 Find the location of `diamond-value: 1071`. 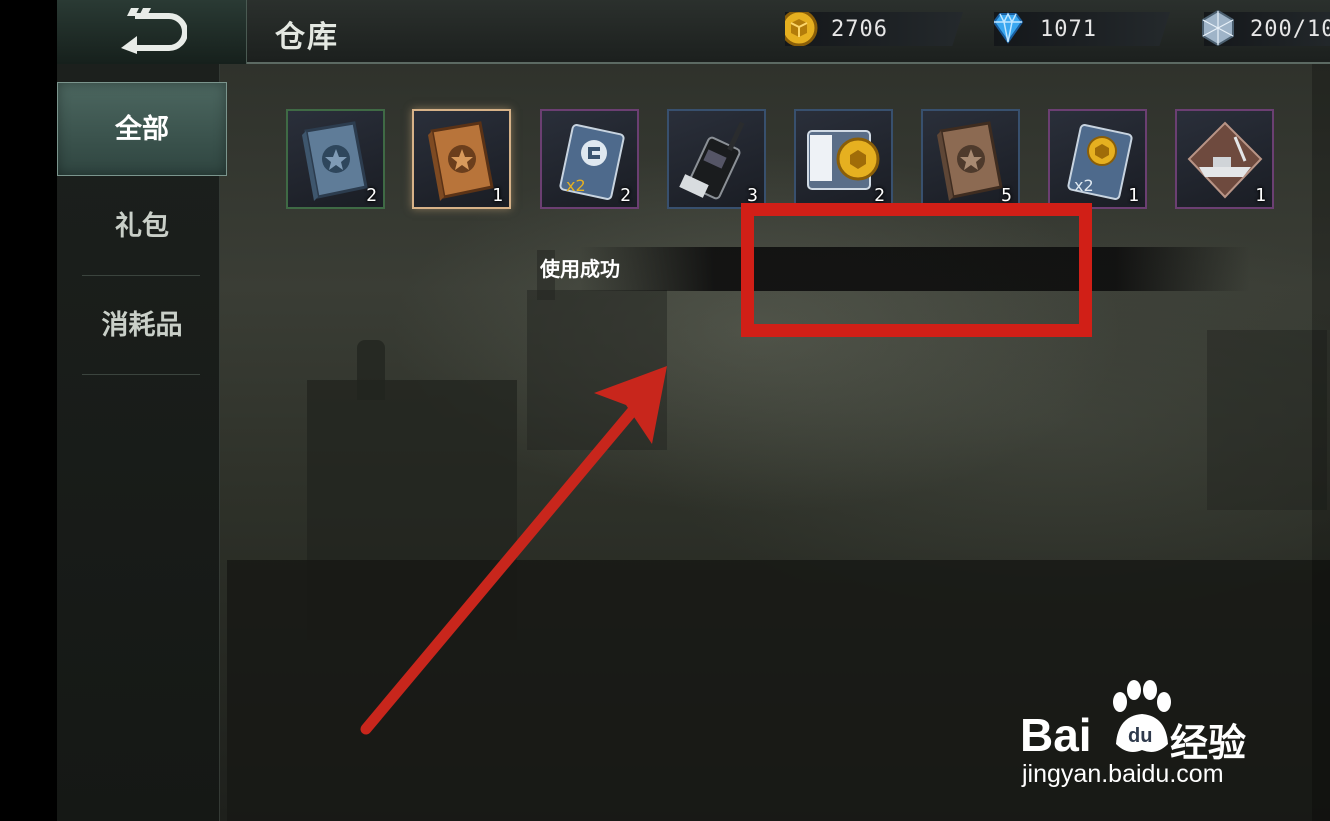

diamond-value: 1071 is located at coordinates (1068, 29).